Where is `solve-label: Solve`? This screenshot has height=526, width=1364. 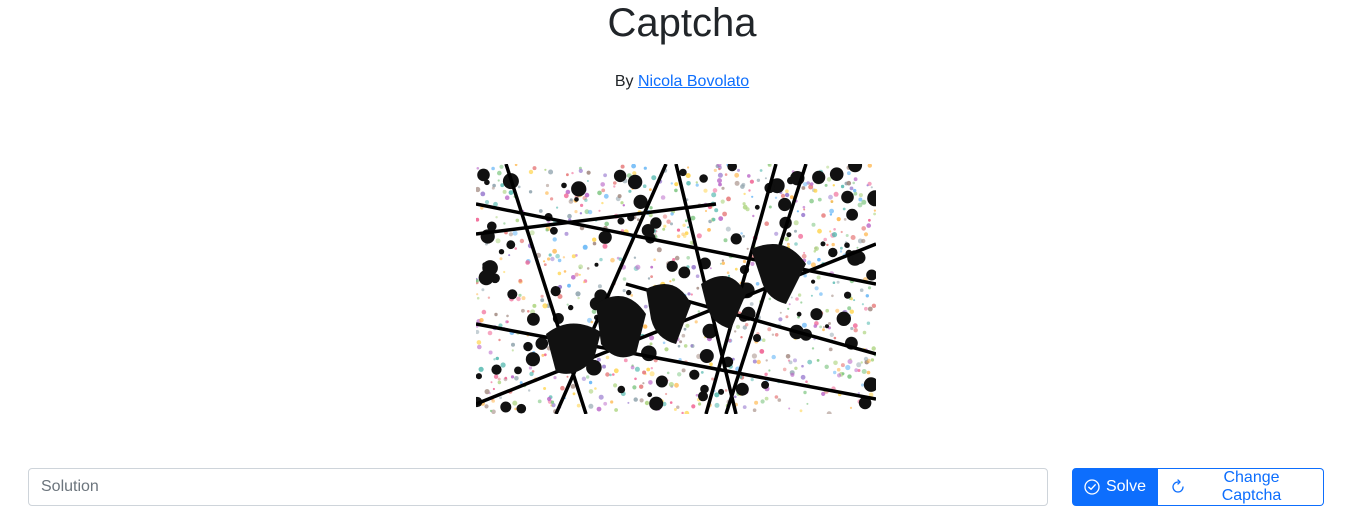 solve-label: Solve is located at coordinates (1126, 486).